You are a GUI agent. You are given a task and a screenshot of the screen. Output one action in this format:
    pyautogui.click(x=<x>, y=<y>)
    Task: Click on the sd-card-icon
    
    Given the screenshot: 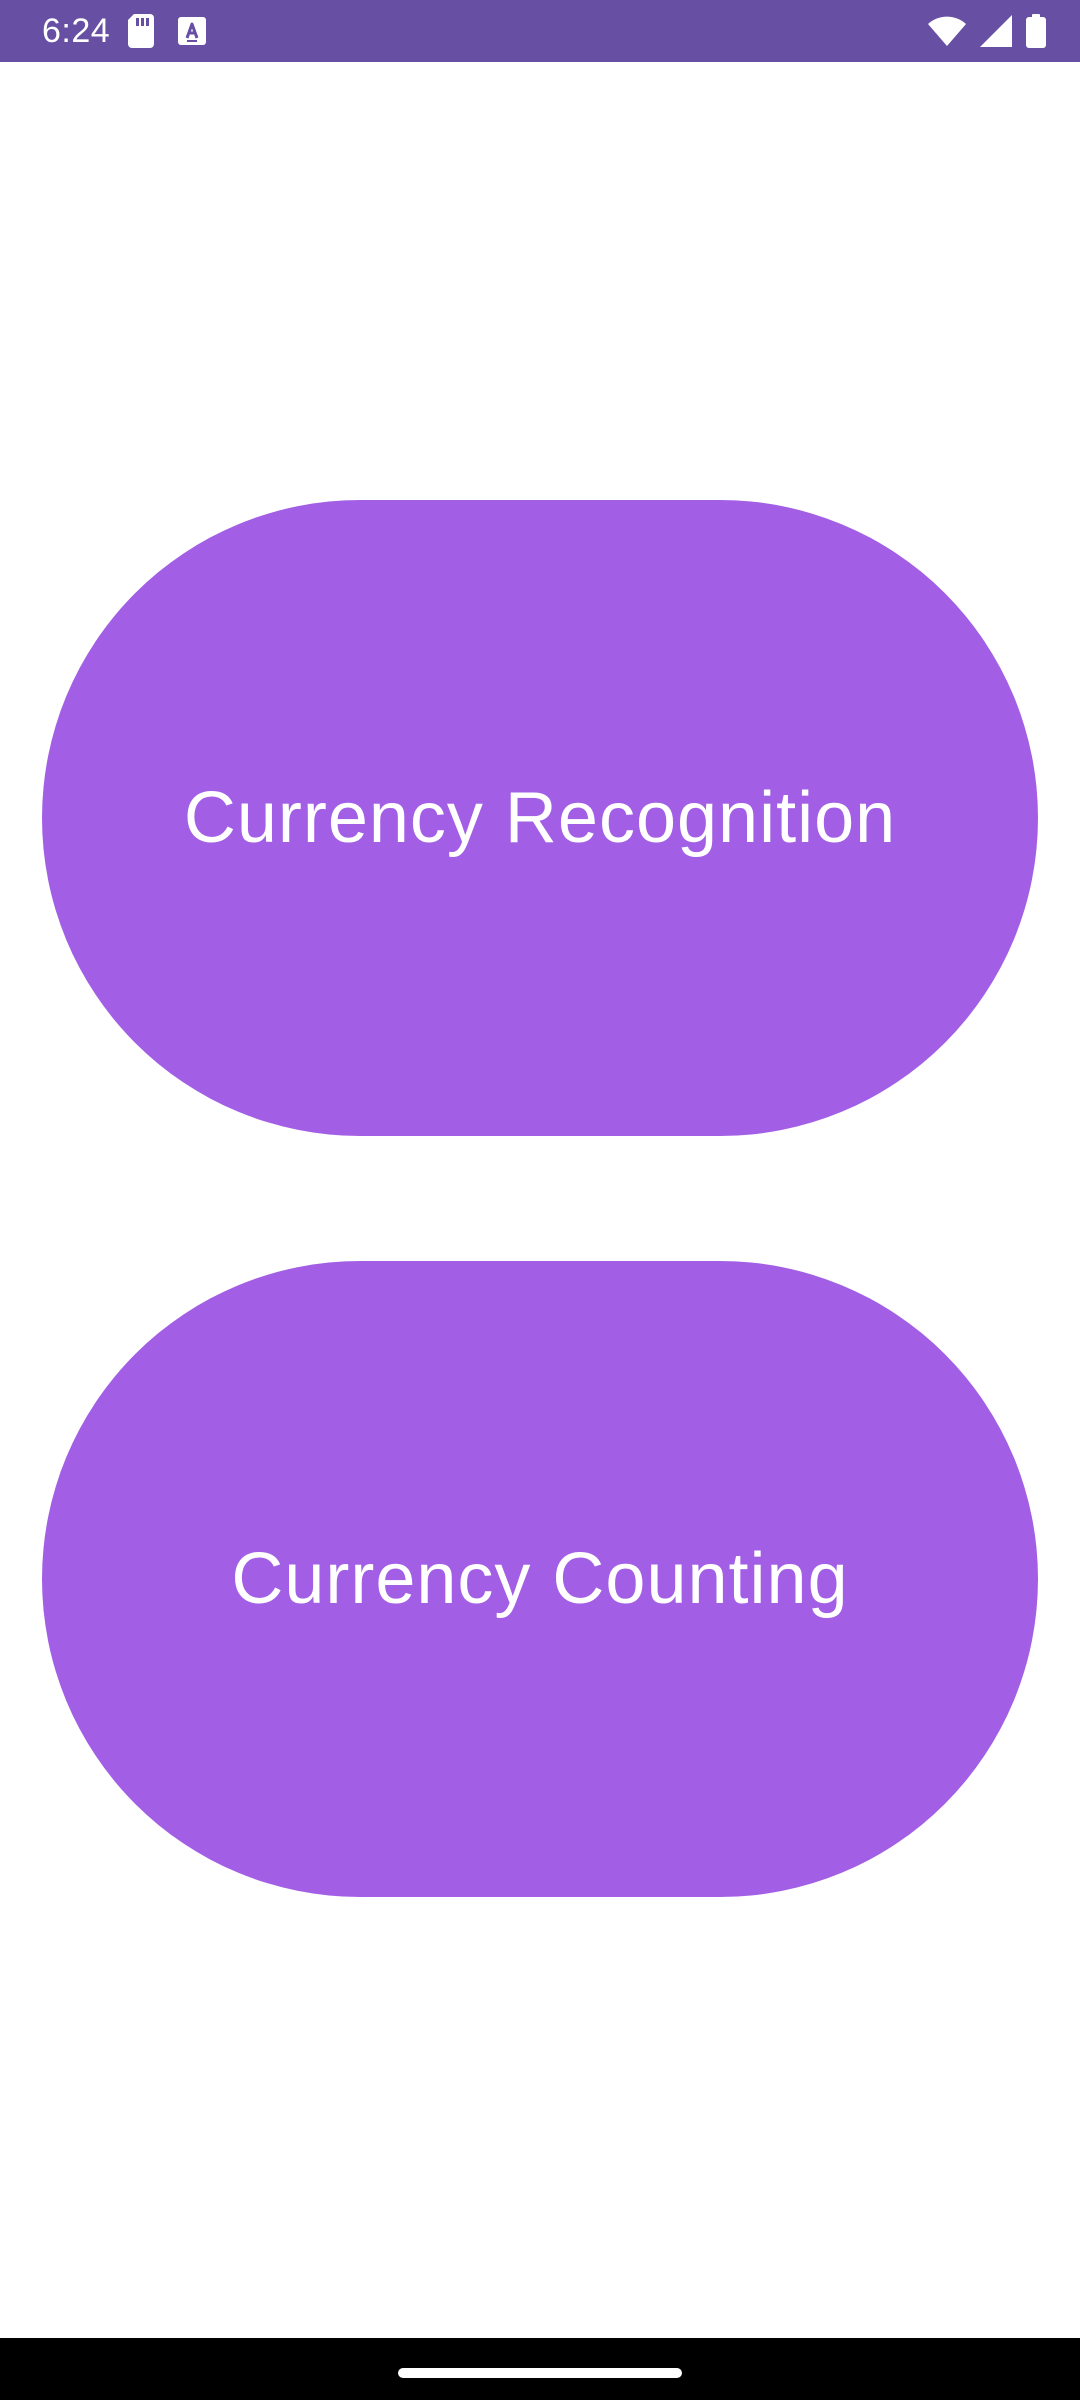 What is the action you would take?
    pyautogui.click(x=141, y=31)
    